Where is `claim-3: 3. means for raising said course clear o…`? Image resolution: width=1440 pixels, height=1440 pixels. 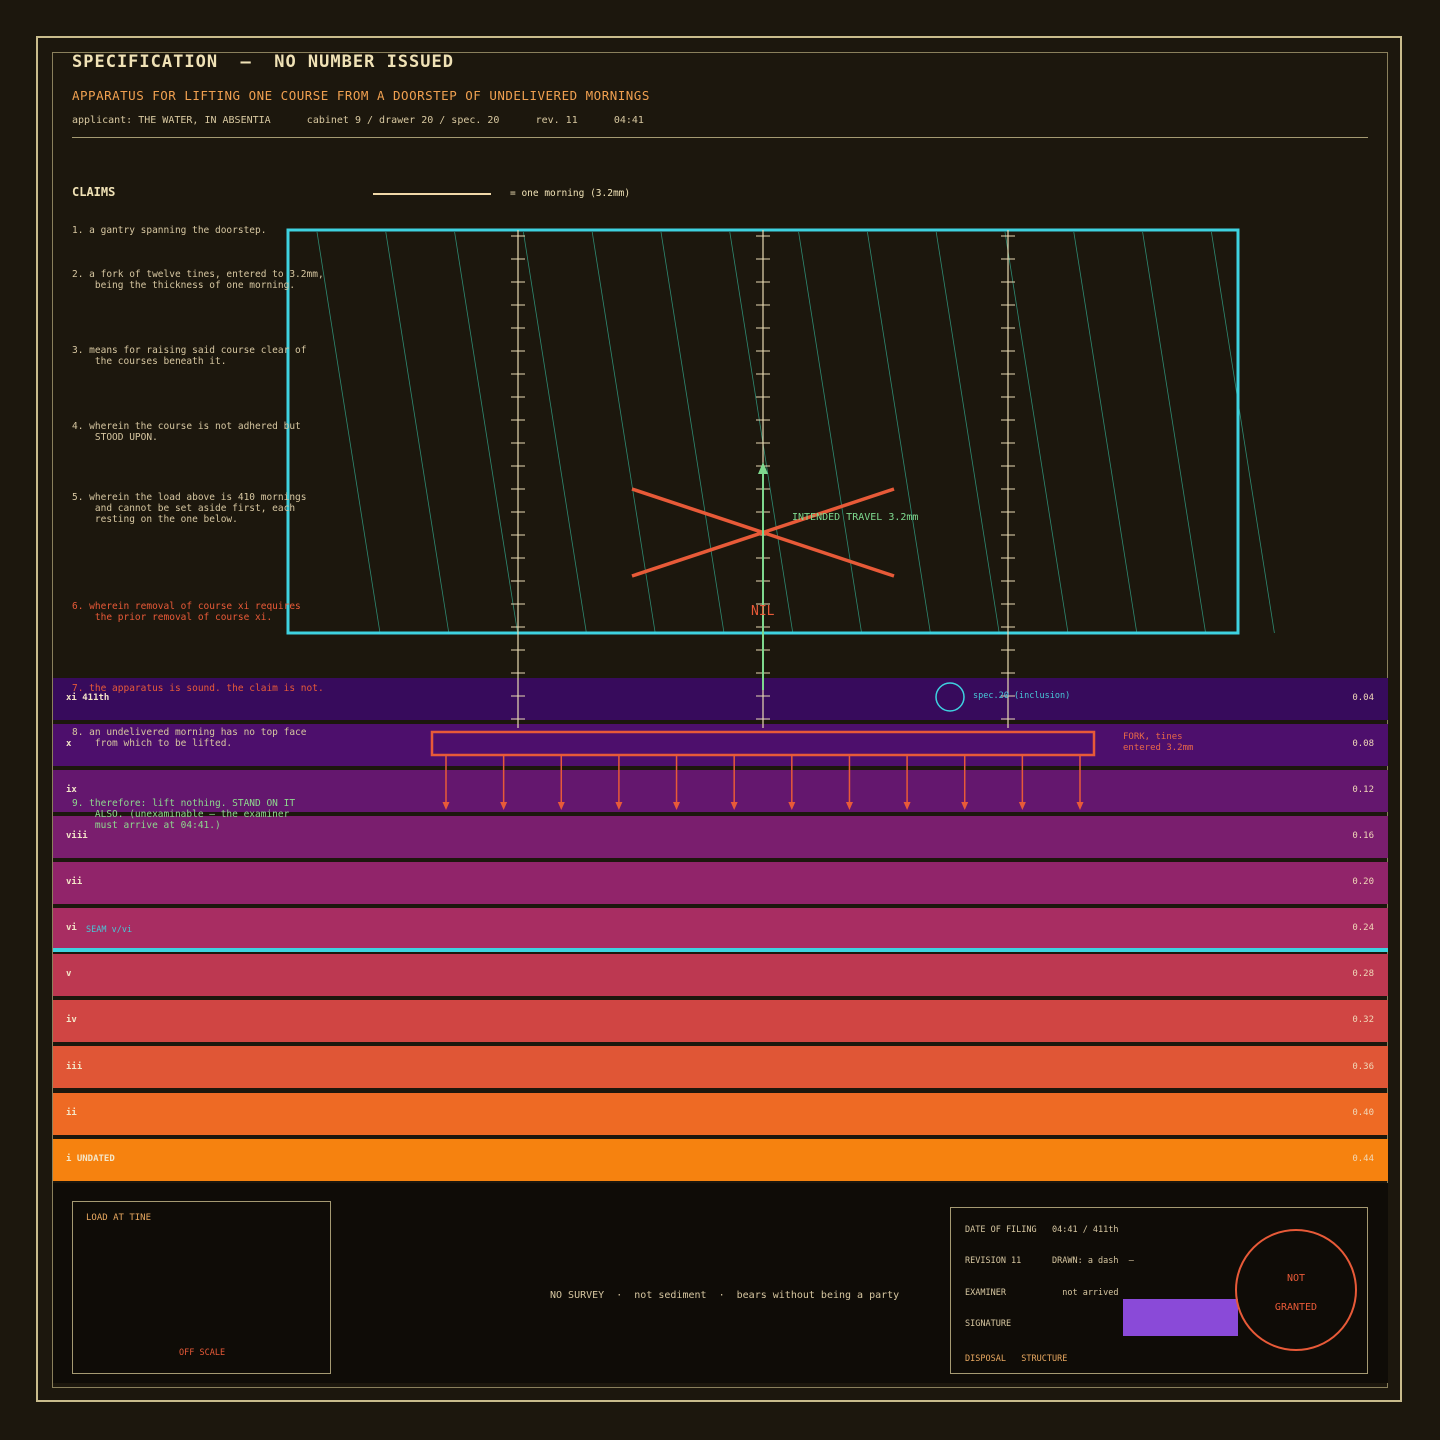
claim-3: 3. means for raising said course clear o… is located at coordinates (189, 356).